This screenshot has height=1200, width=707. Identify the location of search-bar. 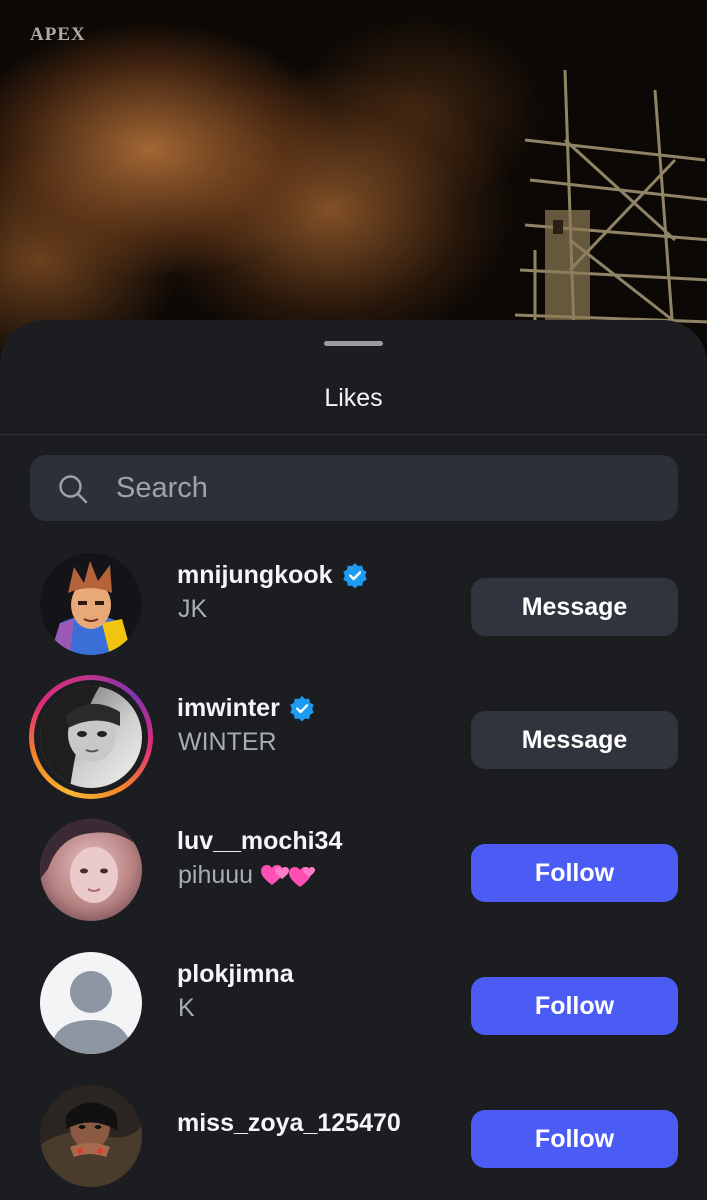
(354, 488).